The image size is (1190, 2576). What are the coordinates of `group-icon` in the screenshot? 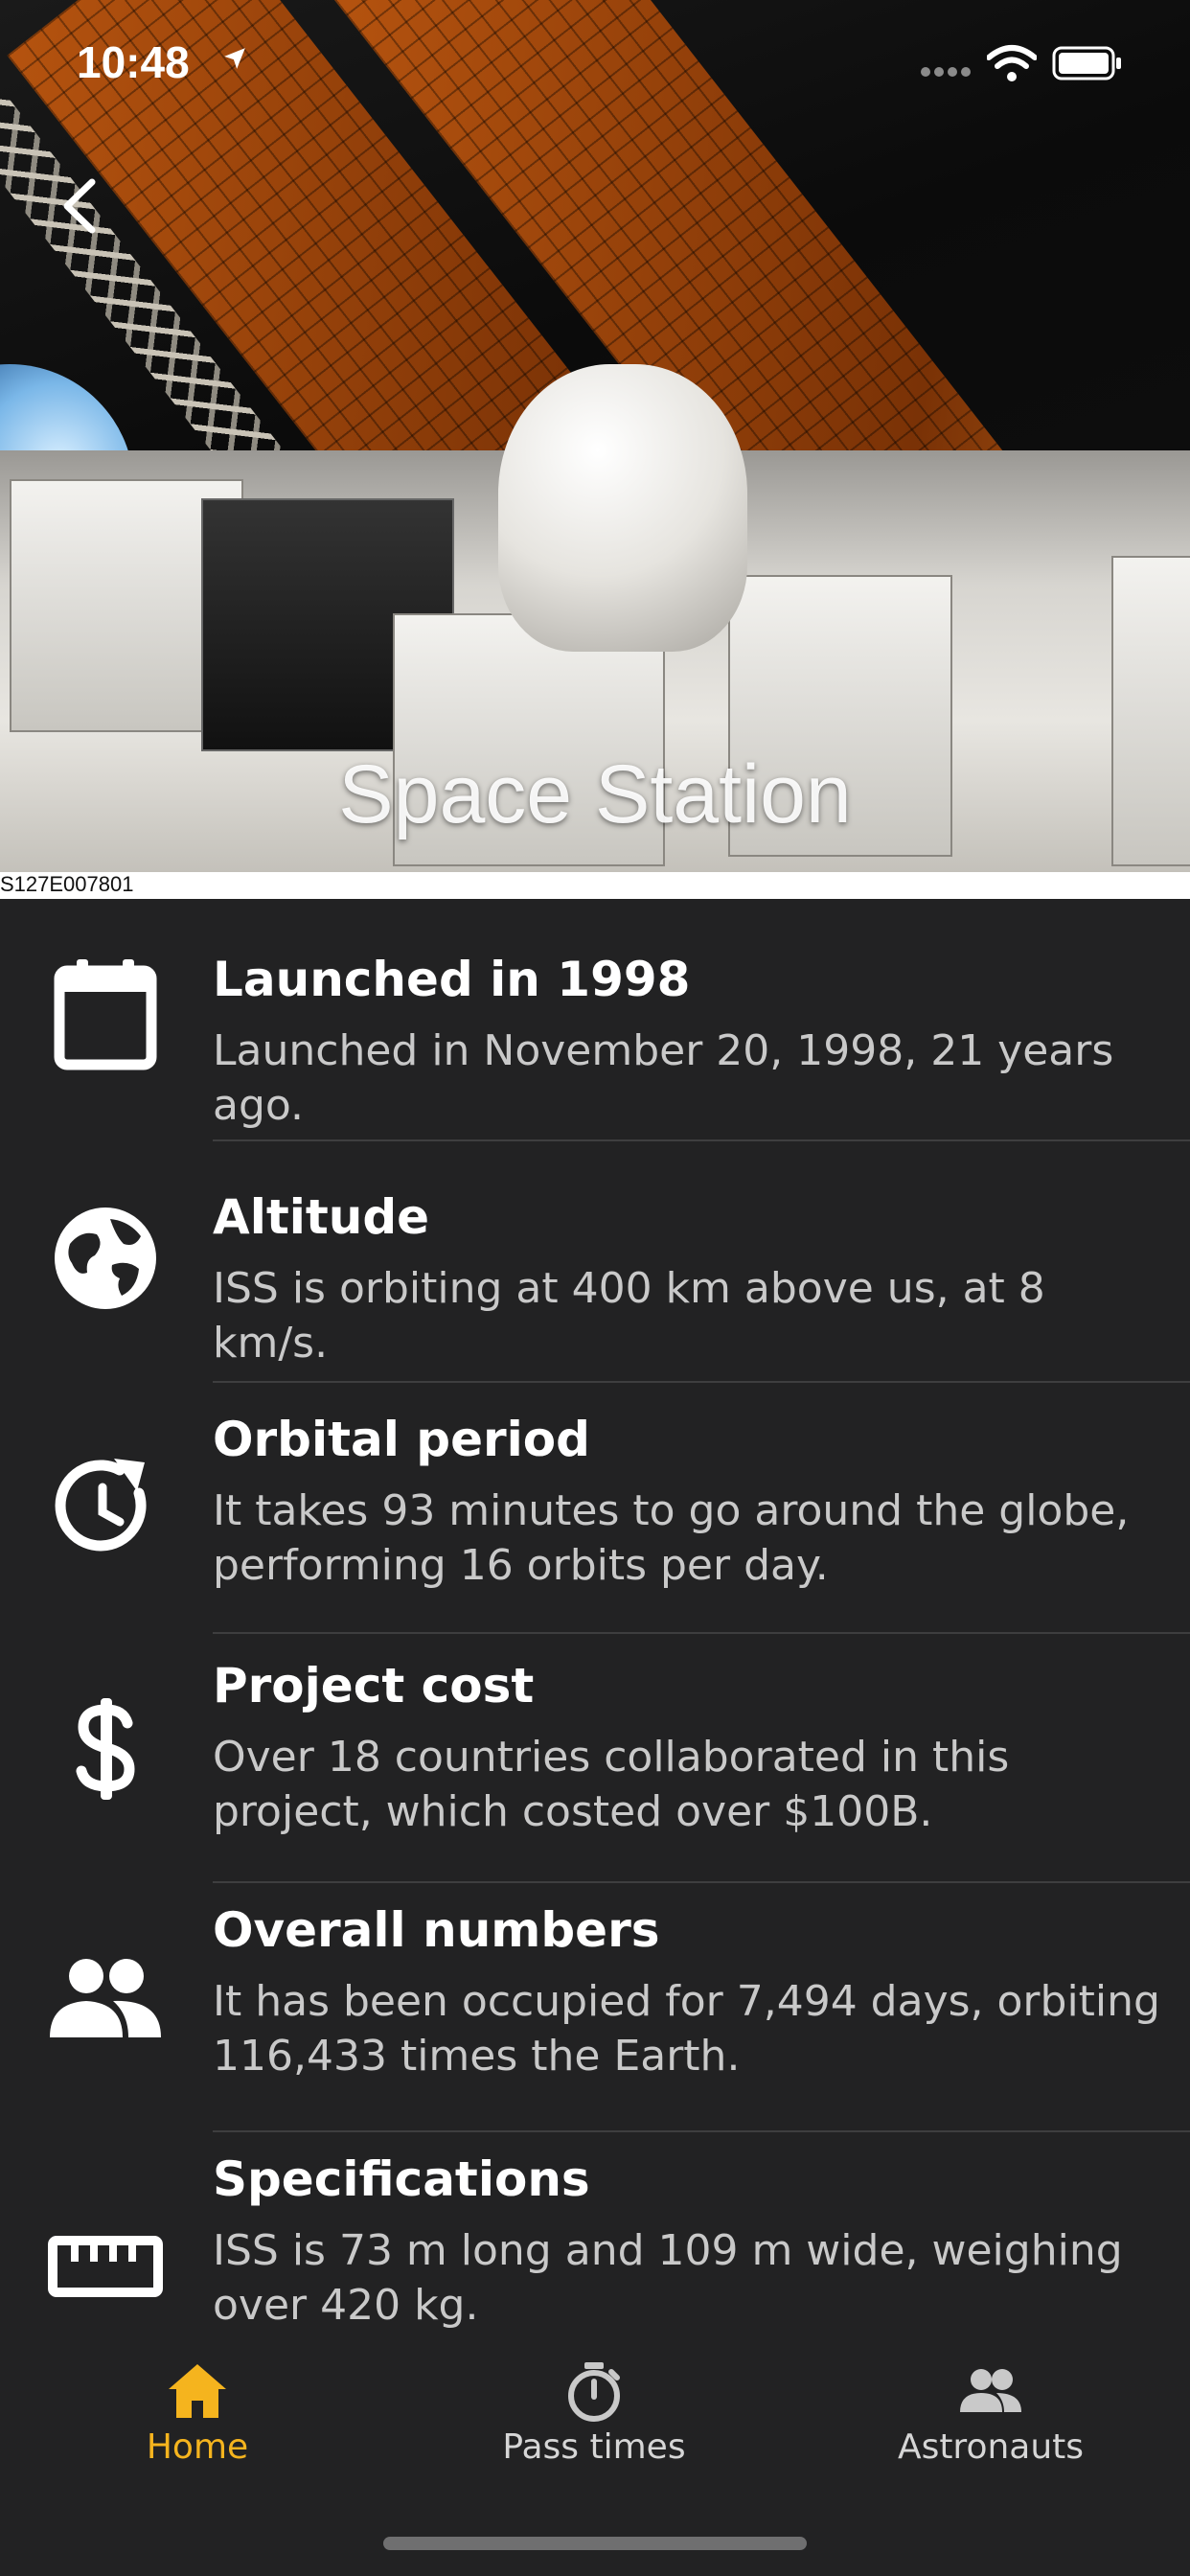 It's located at (990, 2390).